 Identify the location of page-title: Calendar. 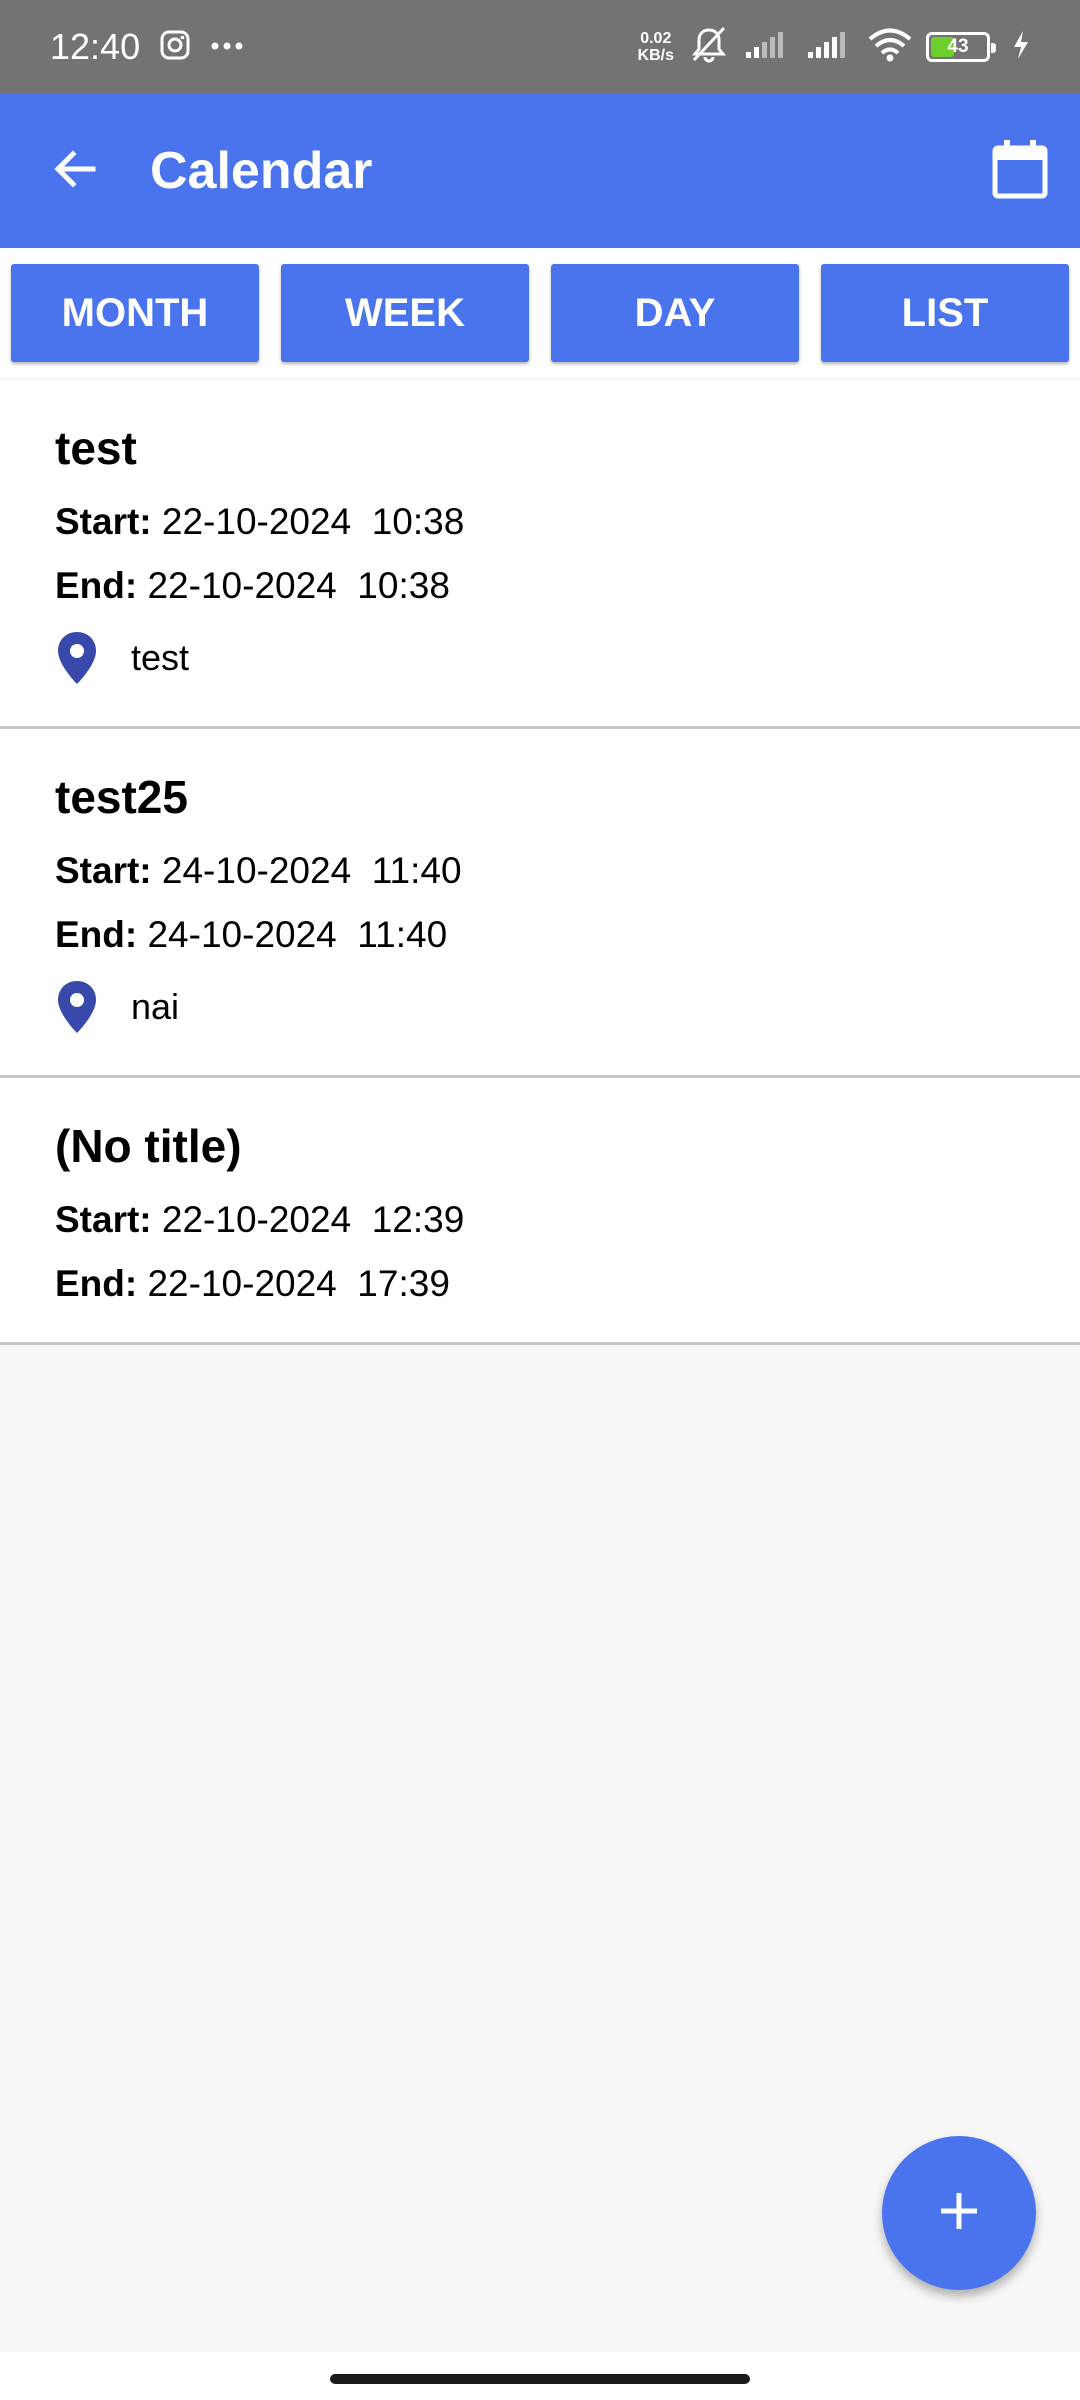
(261, 171).